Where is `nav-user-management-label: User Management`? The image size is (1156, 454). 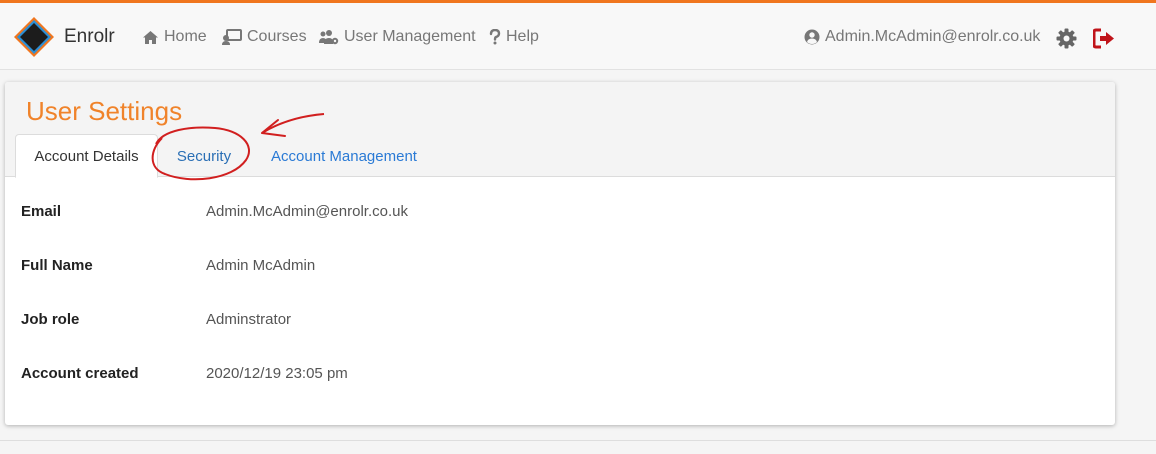 nav-user-management-label: User Management is located at coordinates (410, 36).